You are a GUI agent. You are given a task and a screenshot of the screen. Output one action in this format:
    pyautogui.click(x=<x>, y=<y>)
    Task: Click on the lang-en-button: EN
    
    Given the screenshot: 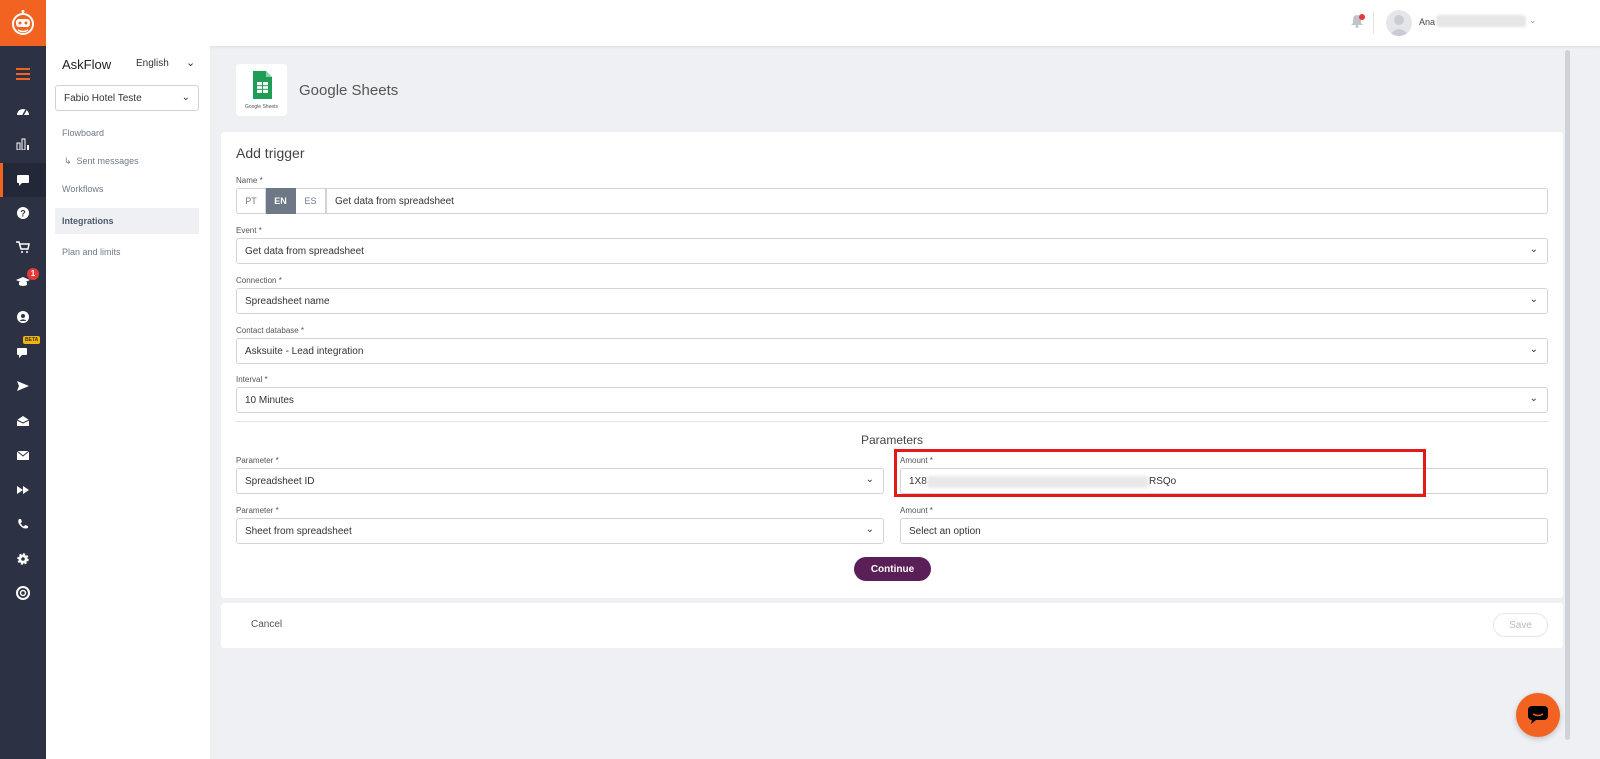 What is the action you would take?
    pyautogui.click(x=281, y=201)
    